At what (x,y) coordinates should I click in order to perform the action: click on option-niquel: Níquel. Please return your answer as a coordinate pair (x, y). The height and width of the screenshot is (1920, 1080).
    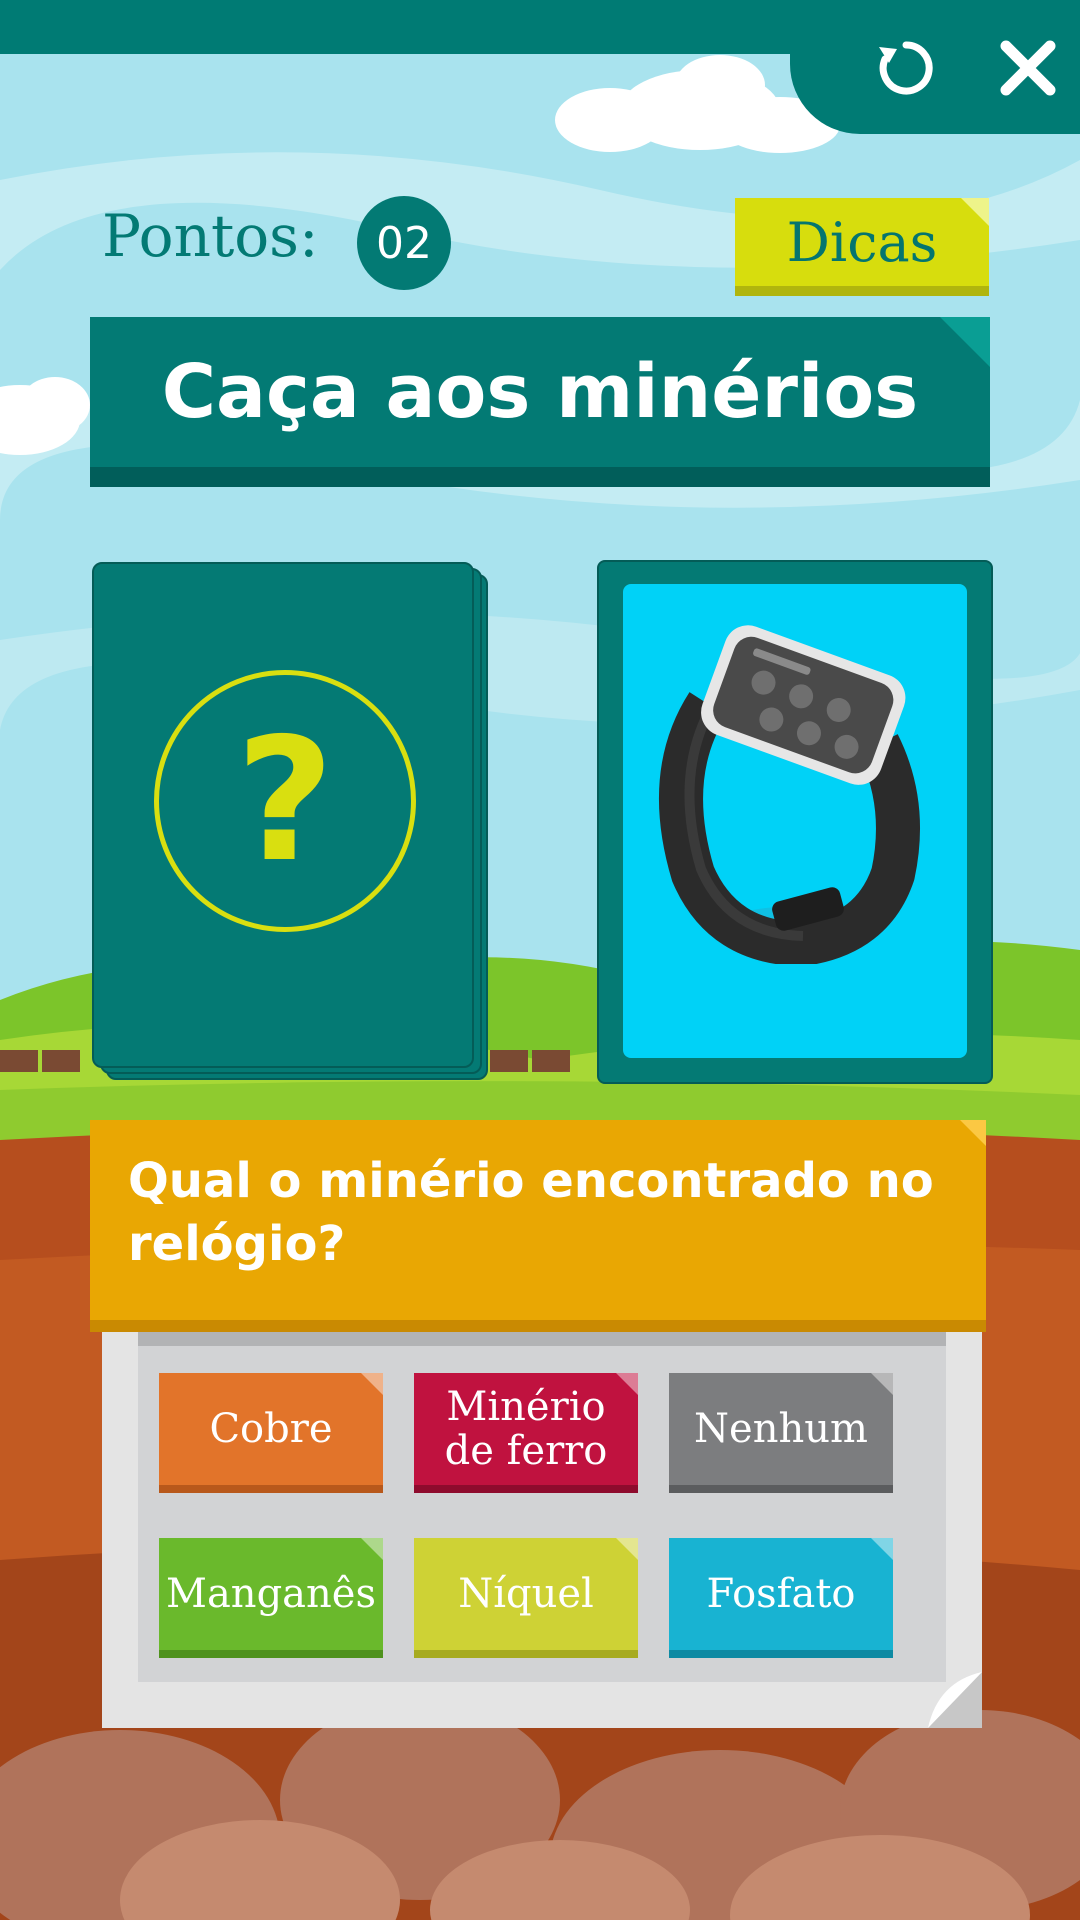
    Looking at the image, I should click on (526, 1594).